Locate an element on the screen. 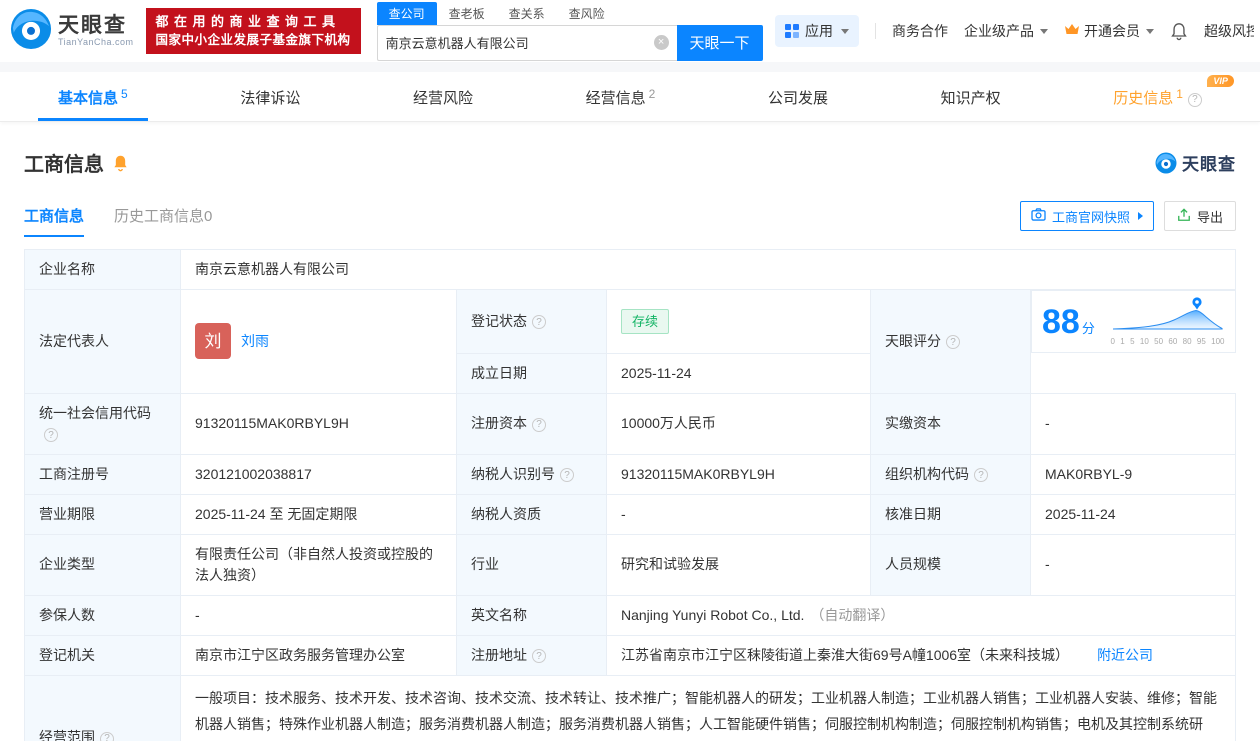 This screenshot has height=741, width=1260. field-label-score: 天眼评分 is located at coordinates (950, 341).